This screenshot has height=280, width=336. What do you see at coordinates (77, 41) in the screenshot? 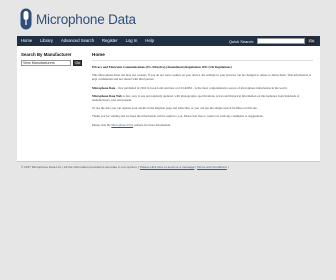
I see `nav-advanced-search: Advanced Search` at bounding box center [77, 41].